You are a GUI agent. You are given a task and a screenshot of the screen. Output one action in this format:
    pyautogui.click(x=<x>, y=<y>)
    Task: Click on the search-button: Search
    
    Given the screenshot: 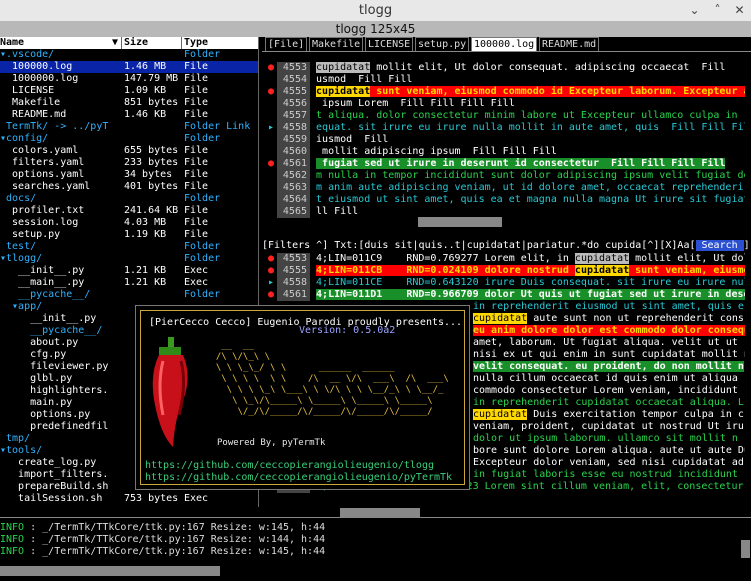 What is the action you would take?
    pyautogui.click(x=719, y=245)
    